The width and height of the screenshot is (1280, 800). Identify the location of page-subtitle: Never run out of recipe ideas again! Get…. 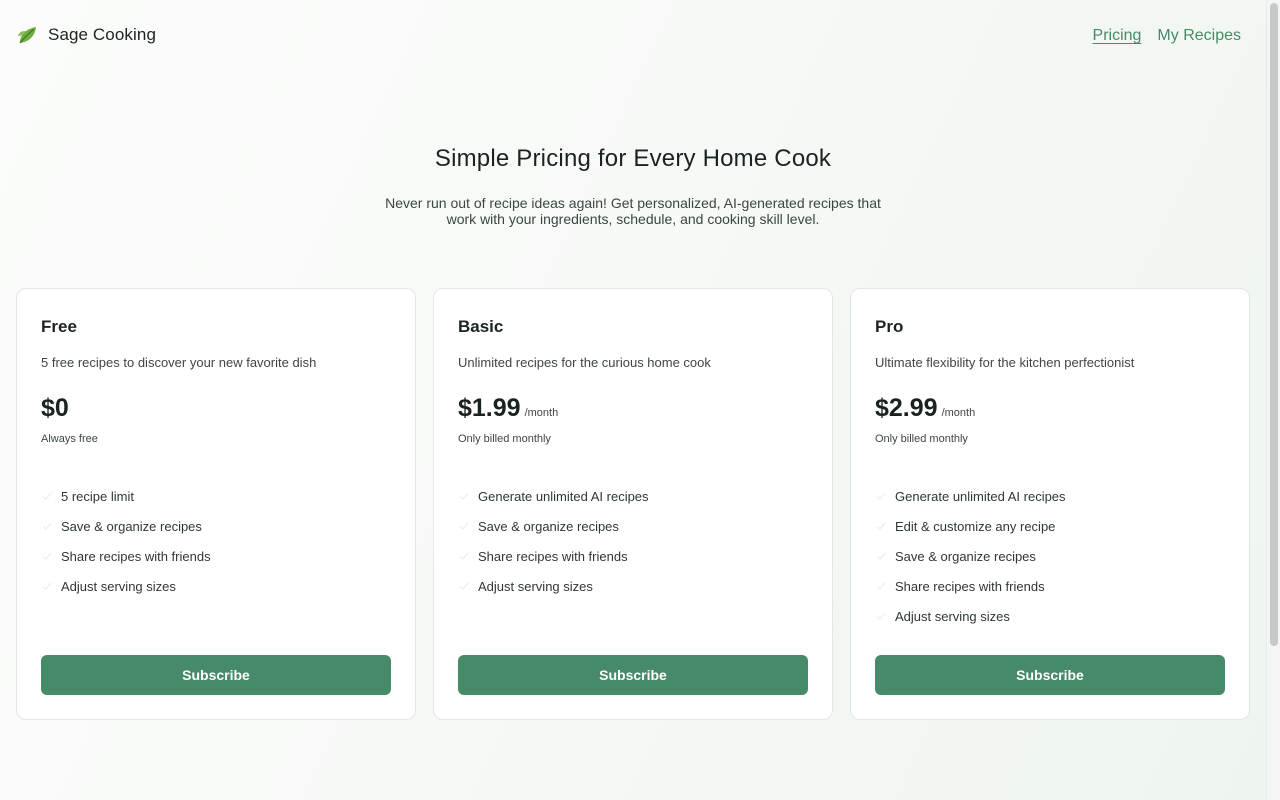
(633, 211).